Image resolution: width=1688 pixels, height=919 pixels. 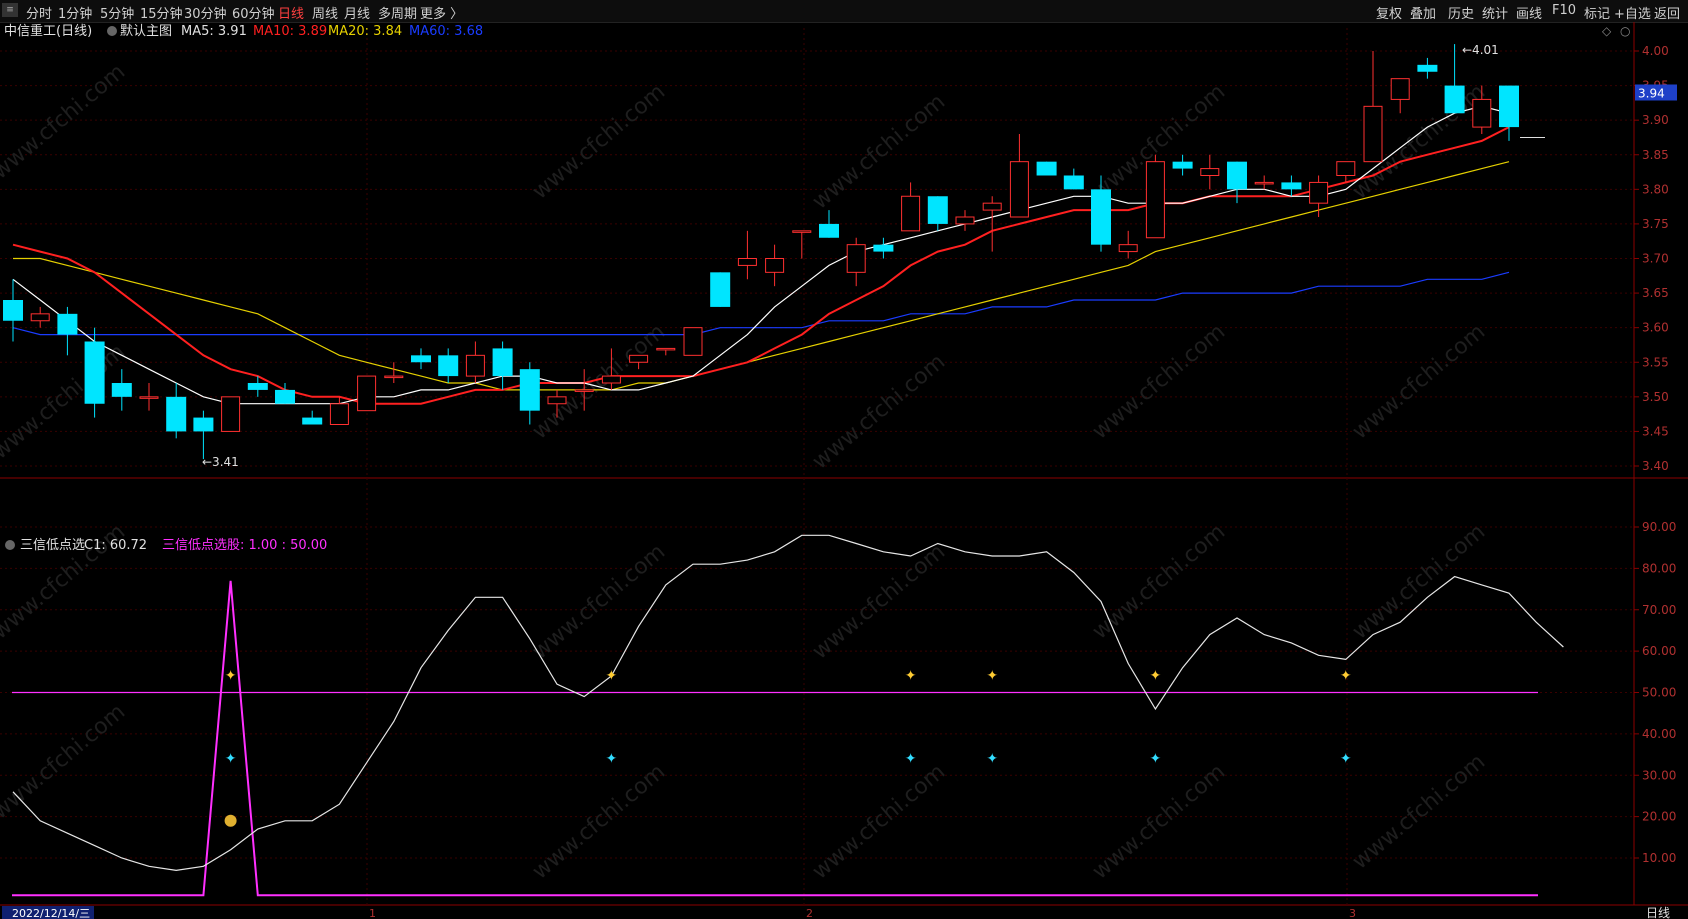 I want to click on watermark-13: www.cfchi.com, so click(x=1159, y=581).